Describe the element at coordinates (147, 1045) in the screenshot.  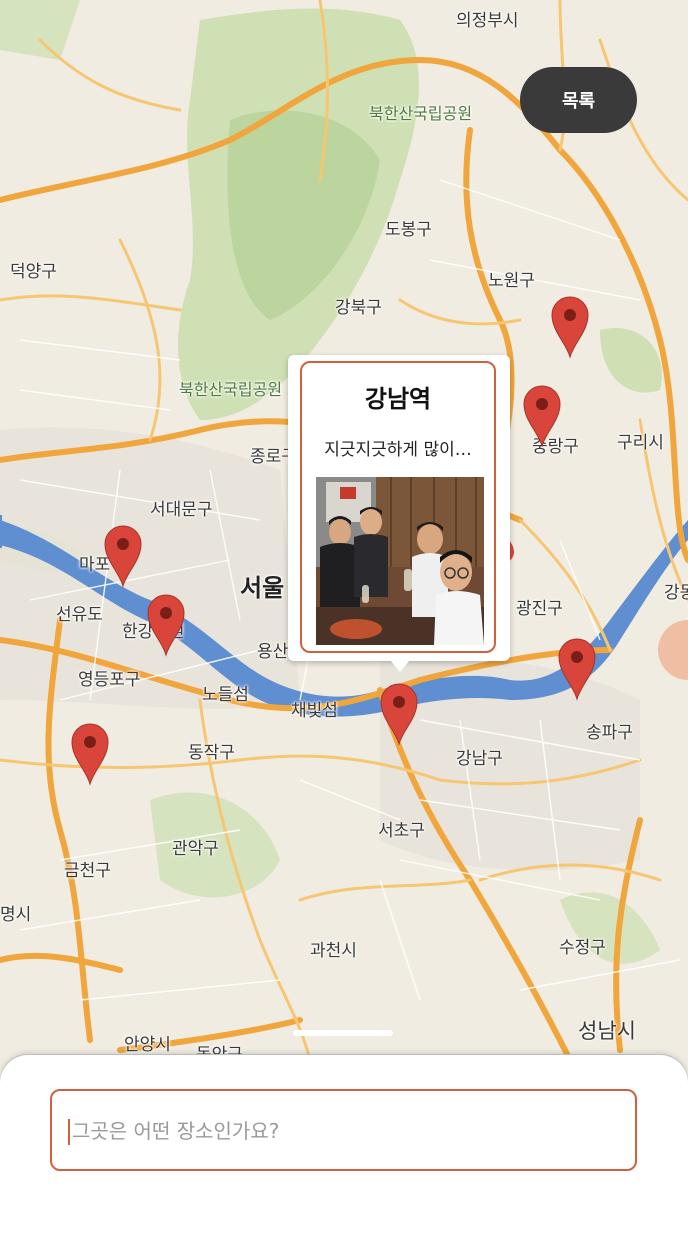
I see `map-label-anyang: 안양시` at that location.